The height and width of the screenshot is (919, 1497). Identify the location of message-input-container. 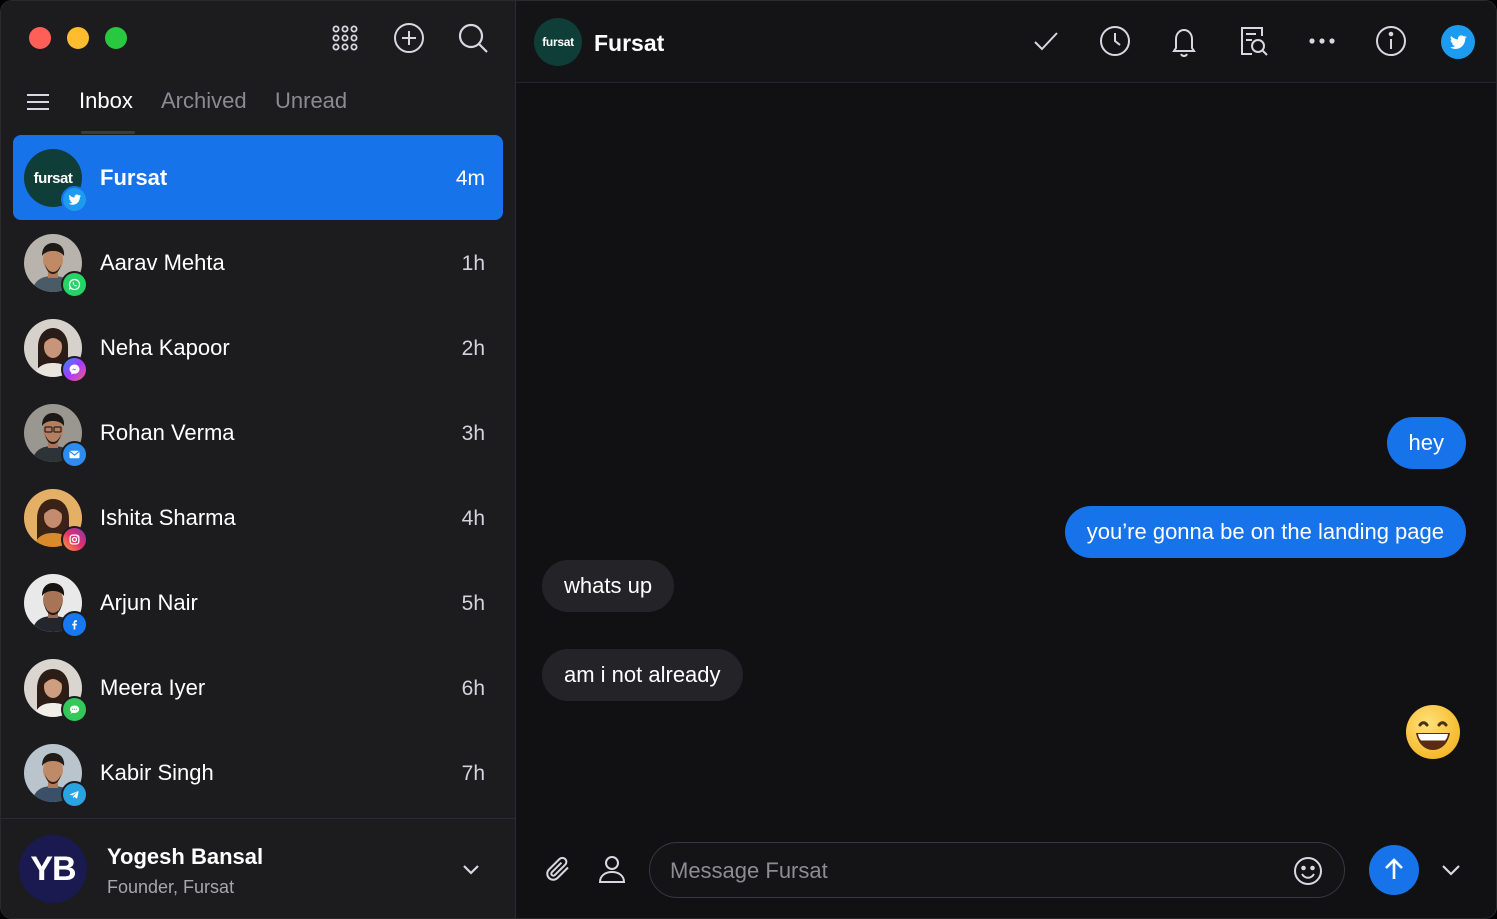
(997, 870).